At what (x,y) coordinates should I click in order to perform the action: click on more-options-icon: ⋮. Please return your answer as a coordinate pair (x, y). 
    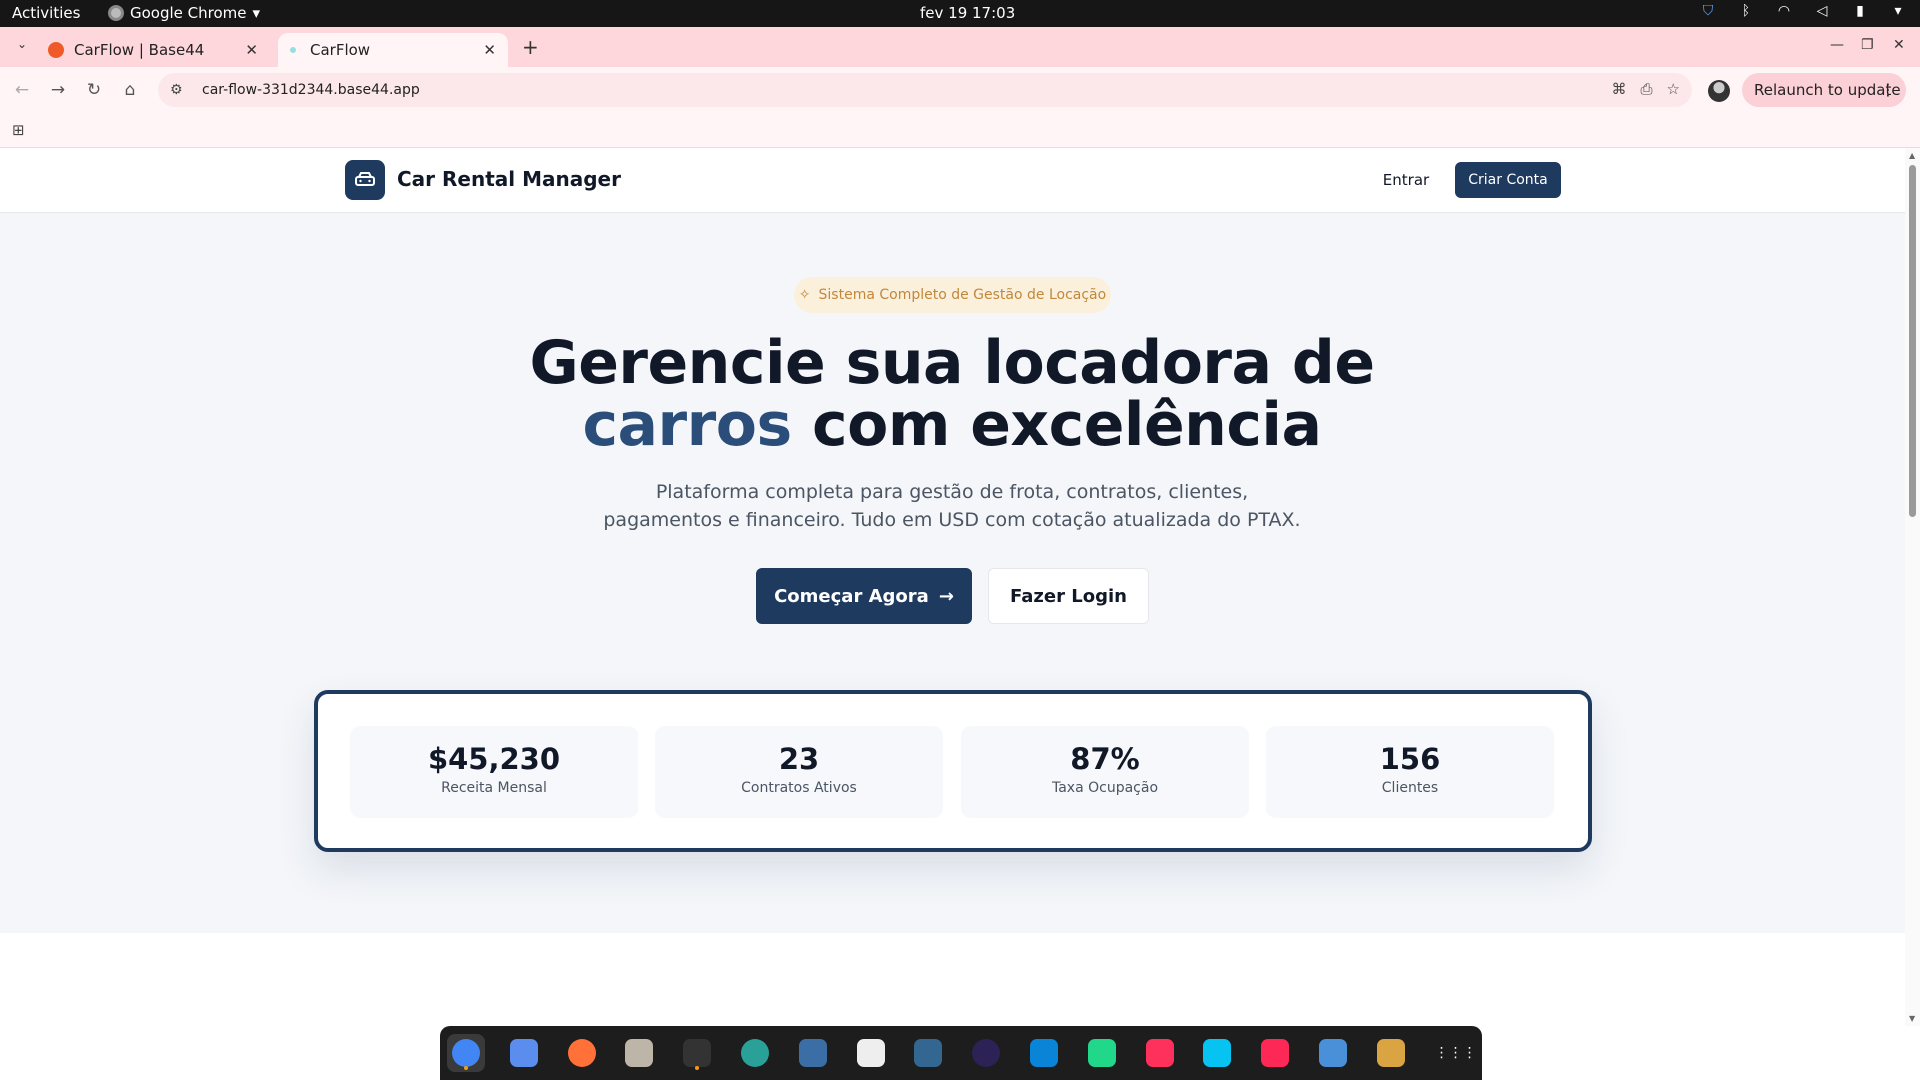
    Looking at the image, I should click on (1888, 89).